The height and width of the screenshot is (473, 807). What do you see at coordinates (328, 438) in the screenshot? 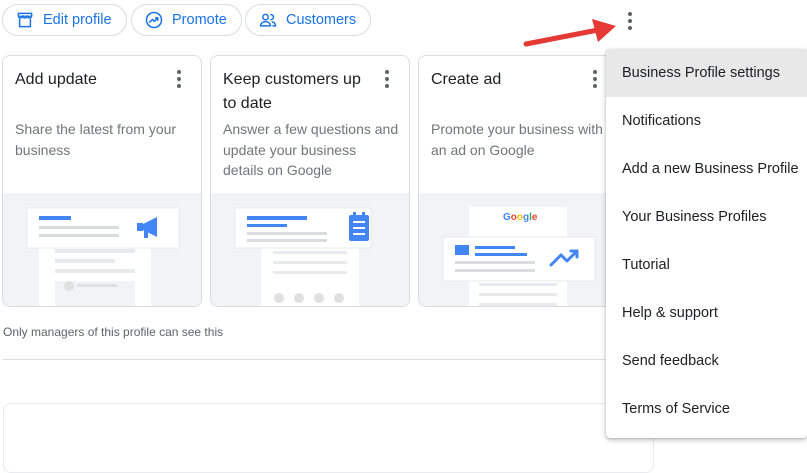
I see `bottom-card` at bounding box center [328, 438].